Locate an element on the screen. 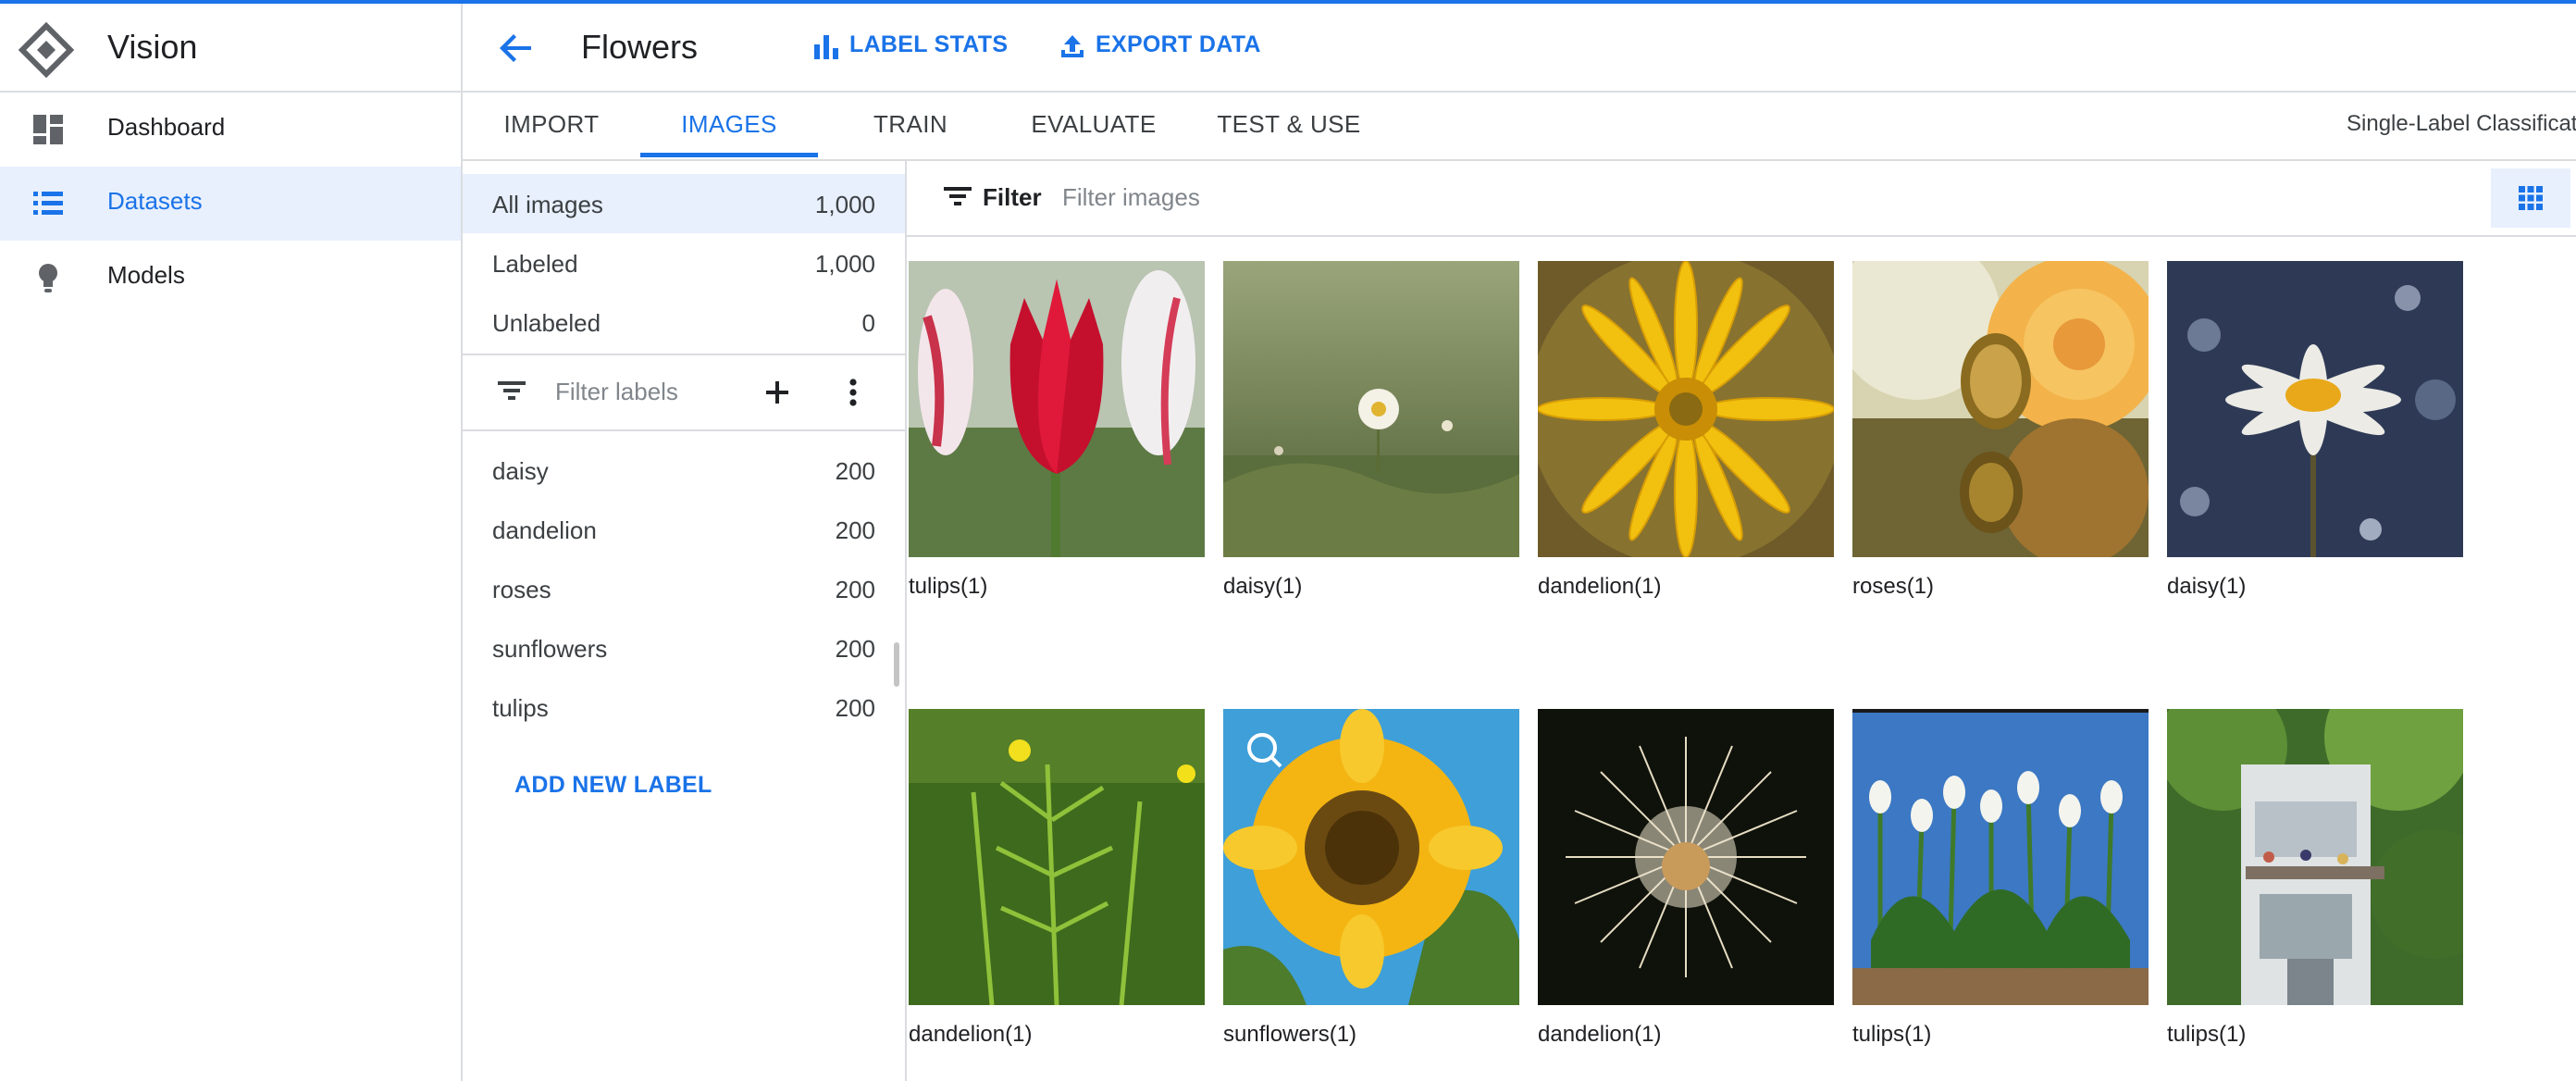 This screenshot has width=2576, height=1081. vision-logo-icon is located at coordinates (47, 50).